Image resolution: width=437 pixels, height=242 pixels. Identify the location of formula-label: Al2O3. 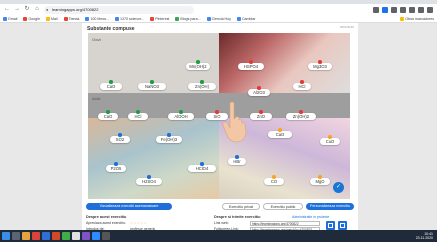
(259, 92).